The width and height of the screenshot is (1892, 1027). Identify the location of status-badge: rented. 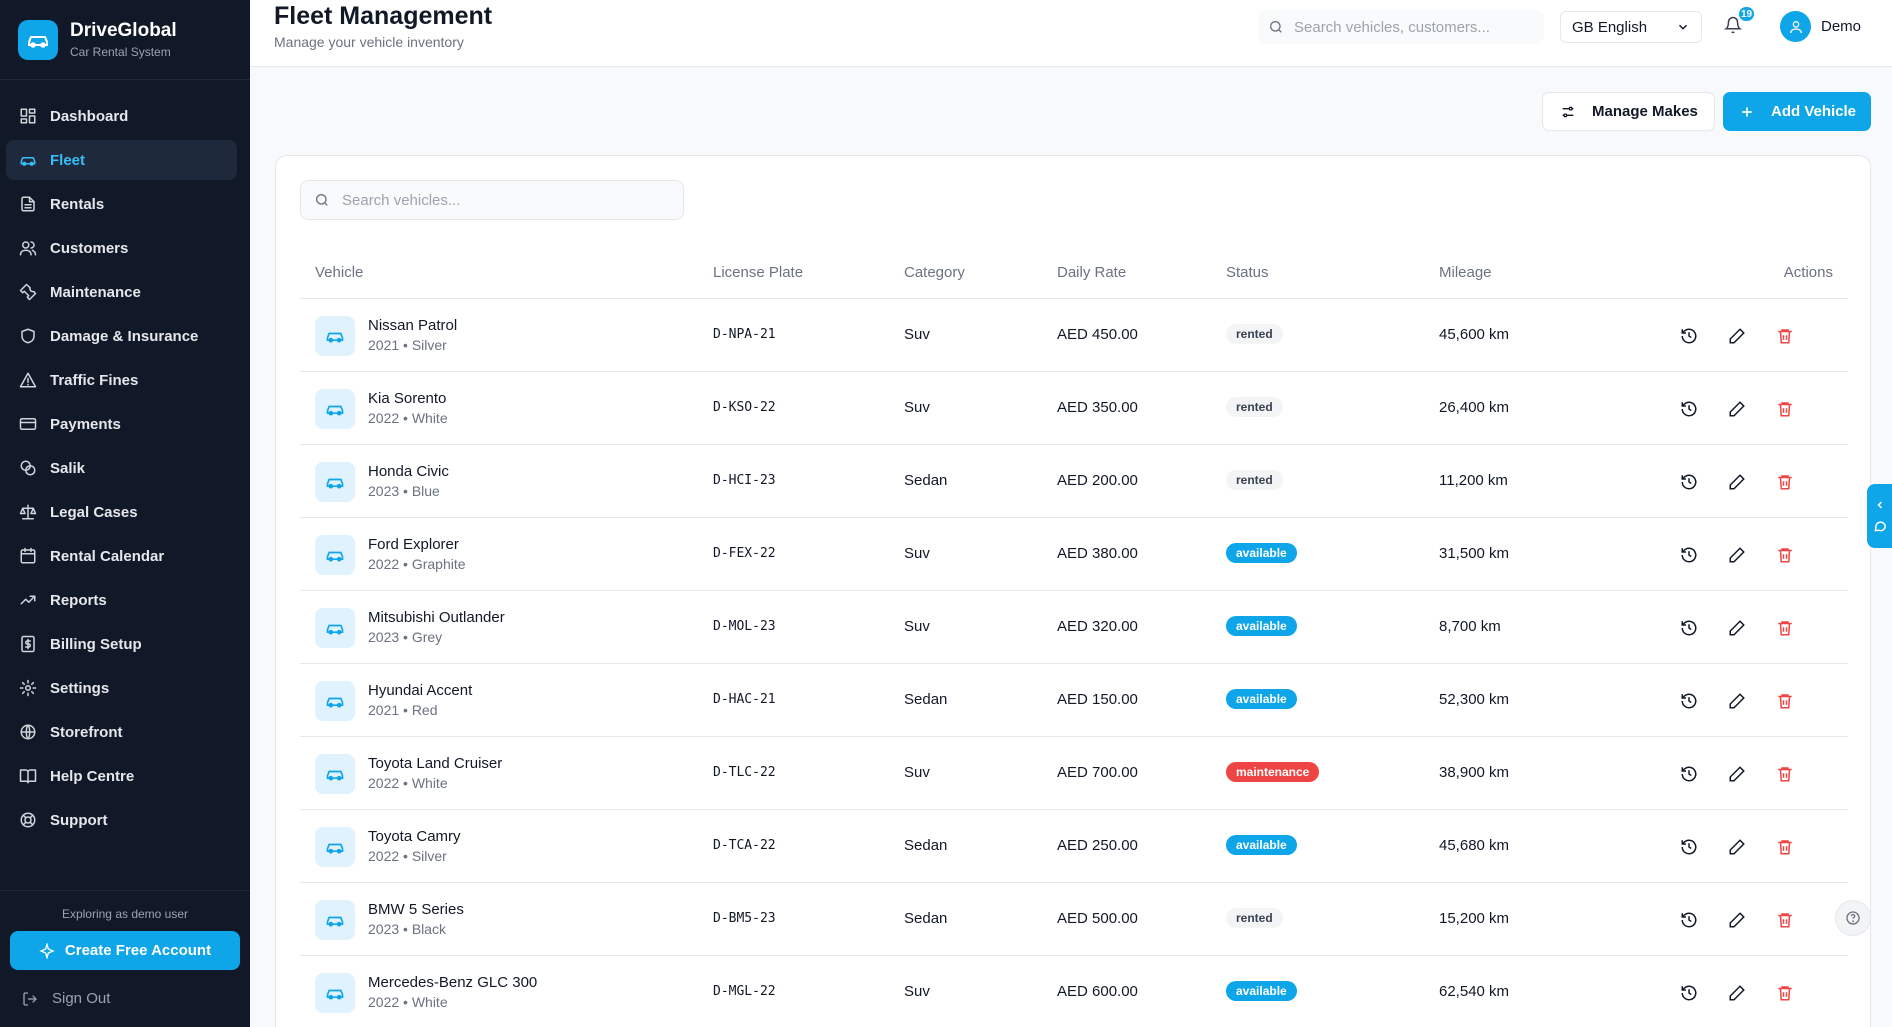
(1254, 918).